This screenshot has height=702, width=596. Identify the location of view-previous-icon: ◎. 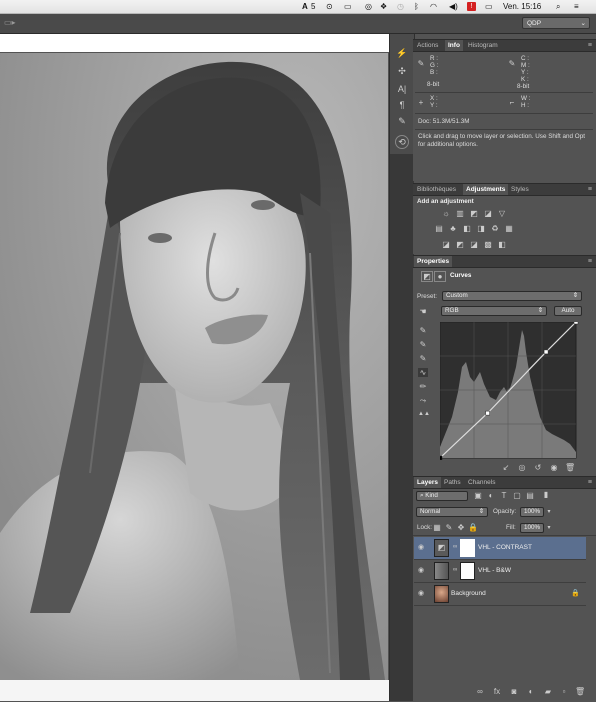
(522, 467).